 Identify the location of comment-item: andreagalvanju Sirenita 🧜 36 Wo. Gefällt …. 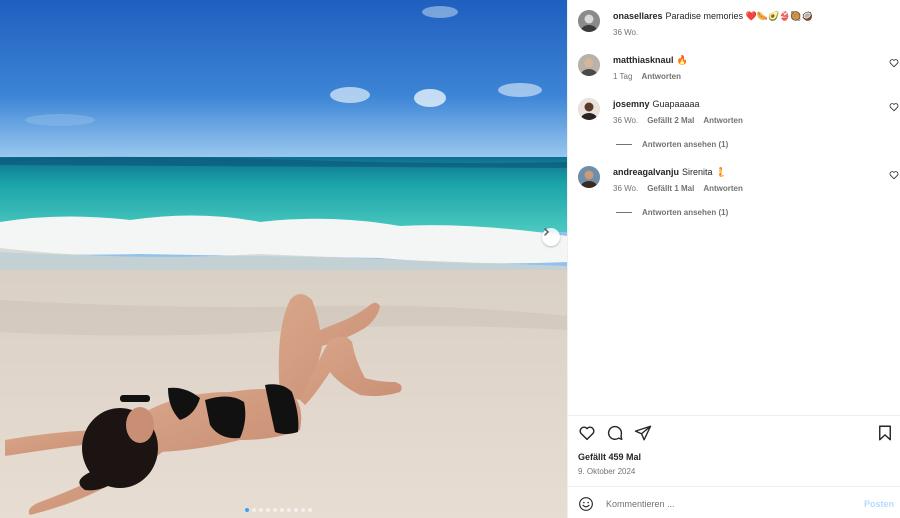
(739, 181).